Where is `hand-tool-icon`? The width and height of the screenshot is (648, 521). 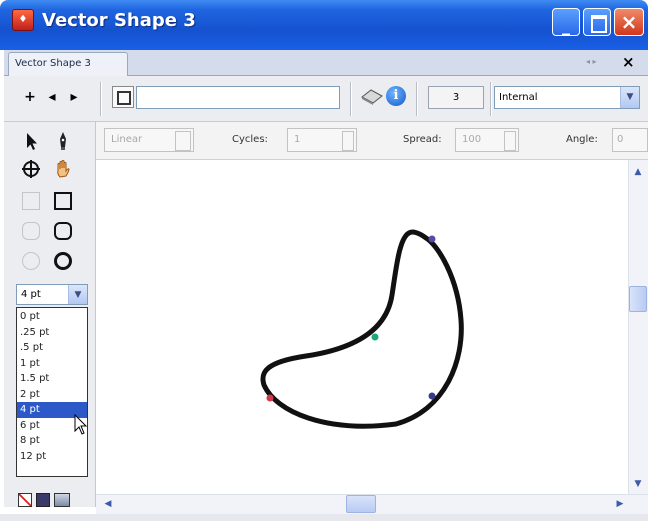 hand-tool-icon is located at coordinates (63, 169).